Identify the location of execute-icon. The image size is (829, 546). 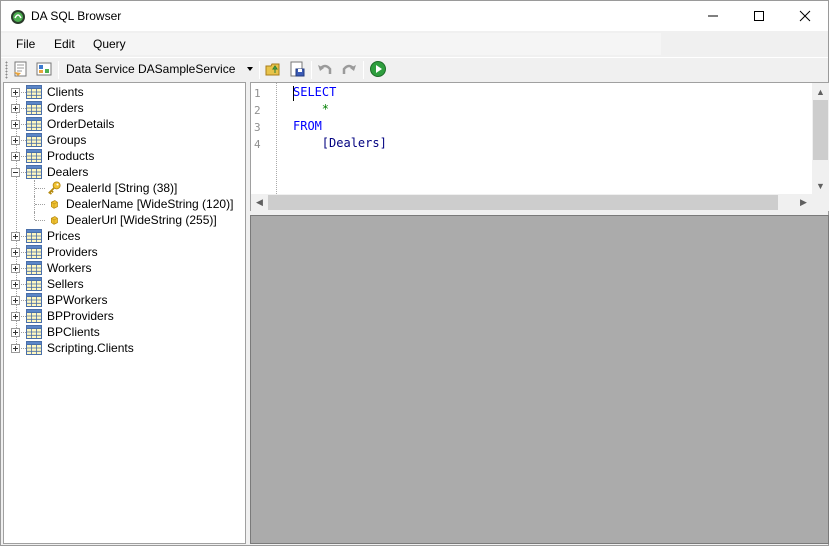
(378, 69).